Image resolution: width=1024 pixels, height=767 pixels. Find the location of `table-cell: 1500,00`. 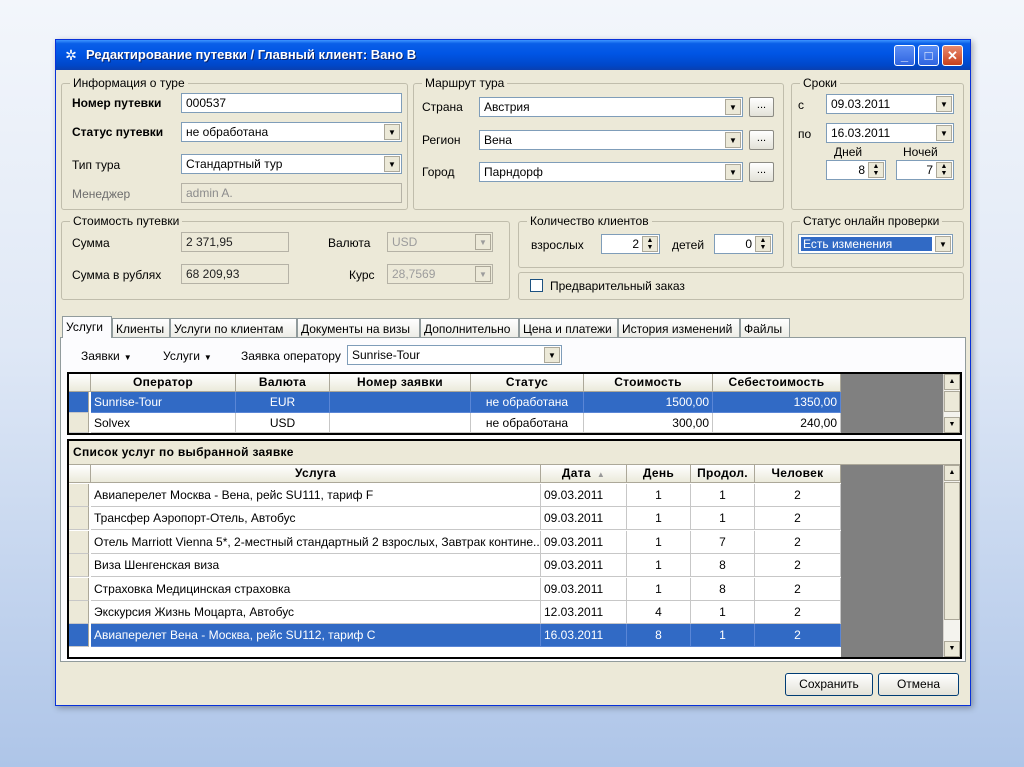

table-cell: 1500,00 is located at coordinates (648, 402).